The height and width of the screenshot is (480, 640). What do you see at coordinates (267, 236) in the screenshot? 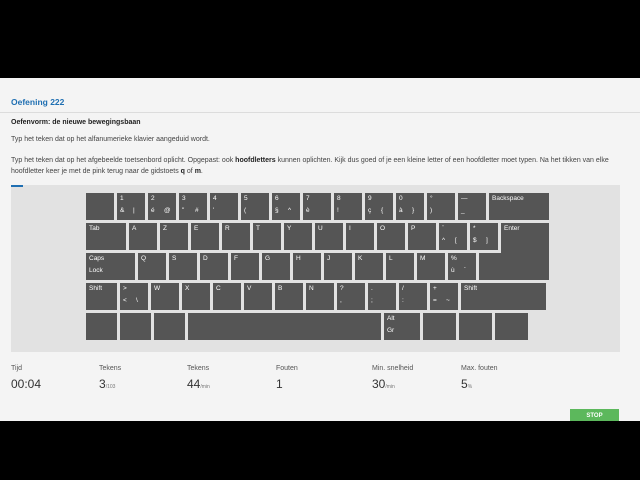
I see `key-t: T` at bounding box center [267, 236].